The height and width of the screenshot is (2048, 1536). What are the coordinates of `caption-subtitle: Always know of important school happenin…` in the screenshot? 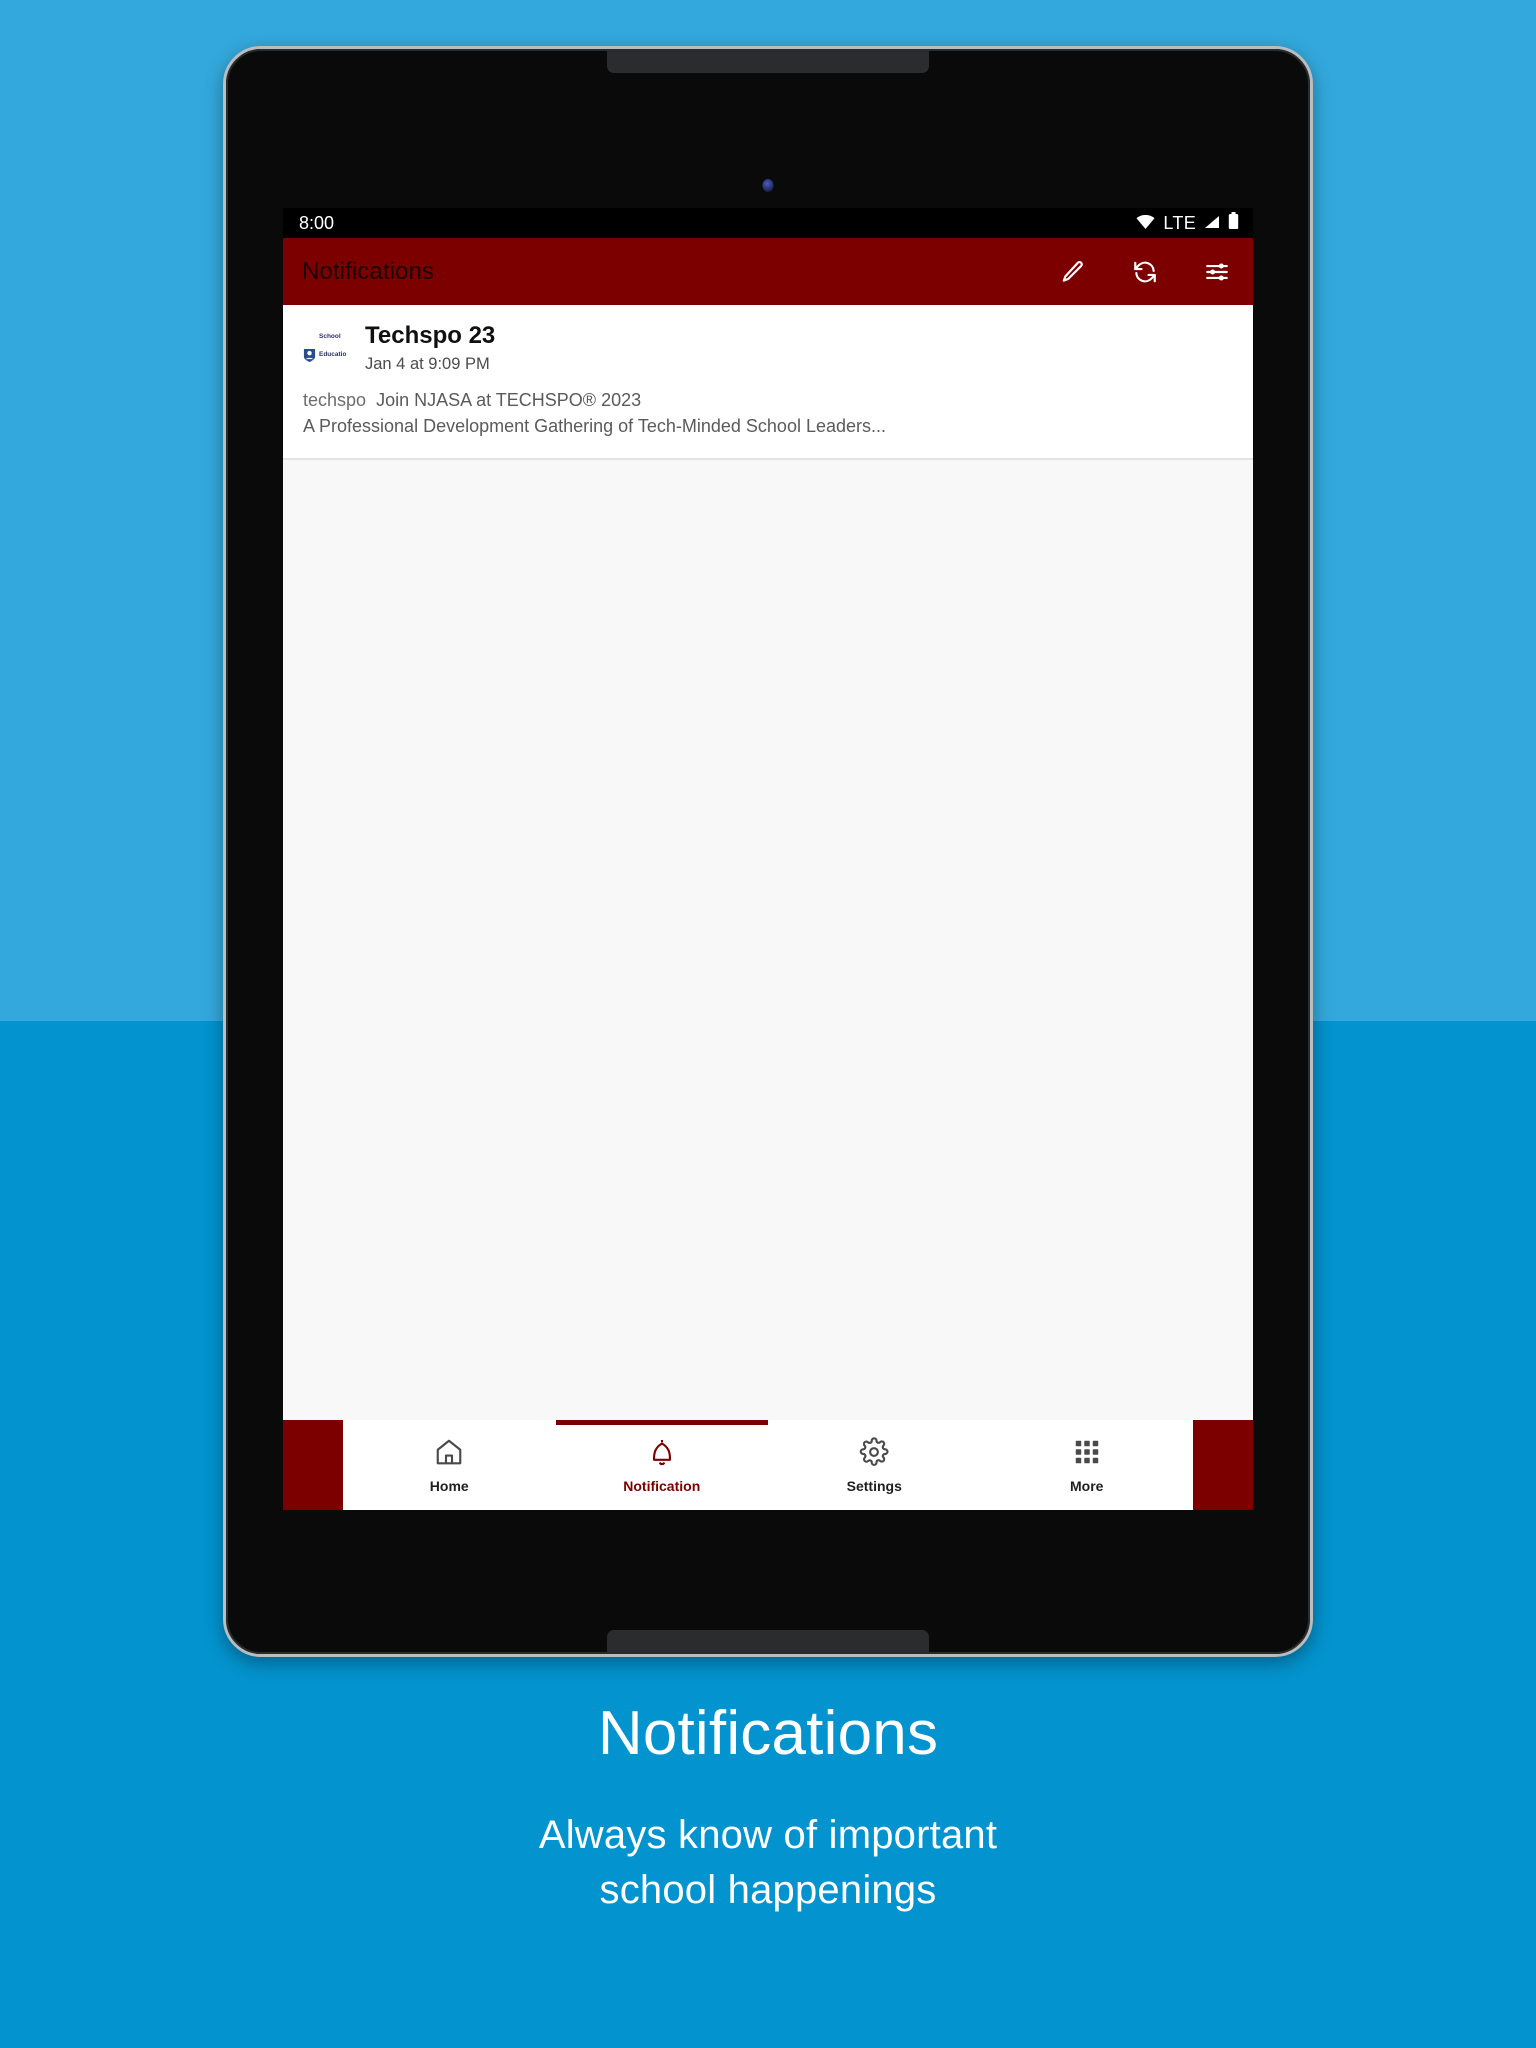 It's located at (768, 1863).